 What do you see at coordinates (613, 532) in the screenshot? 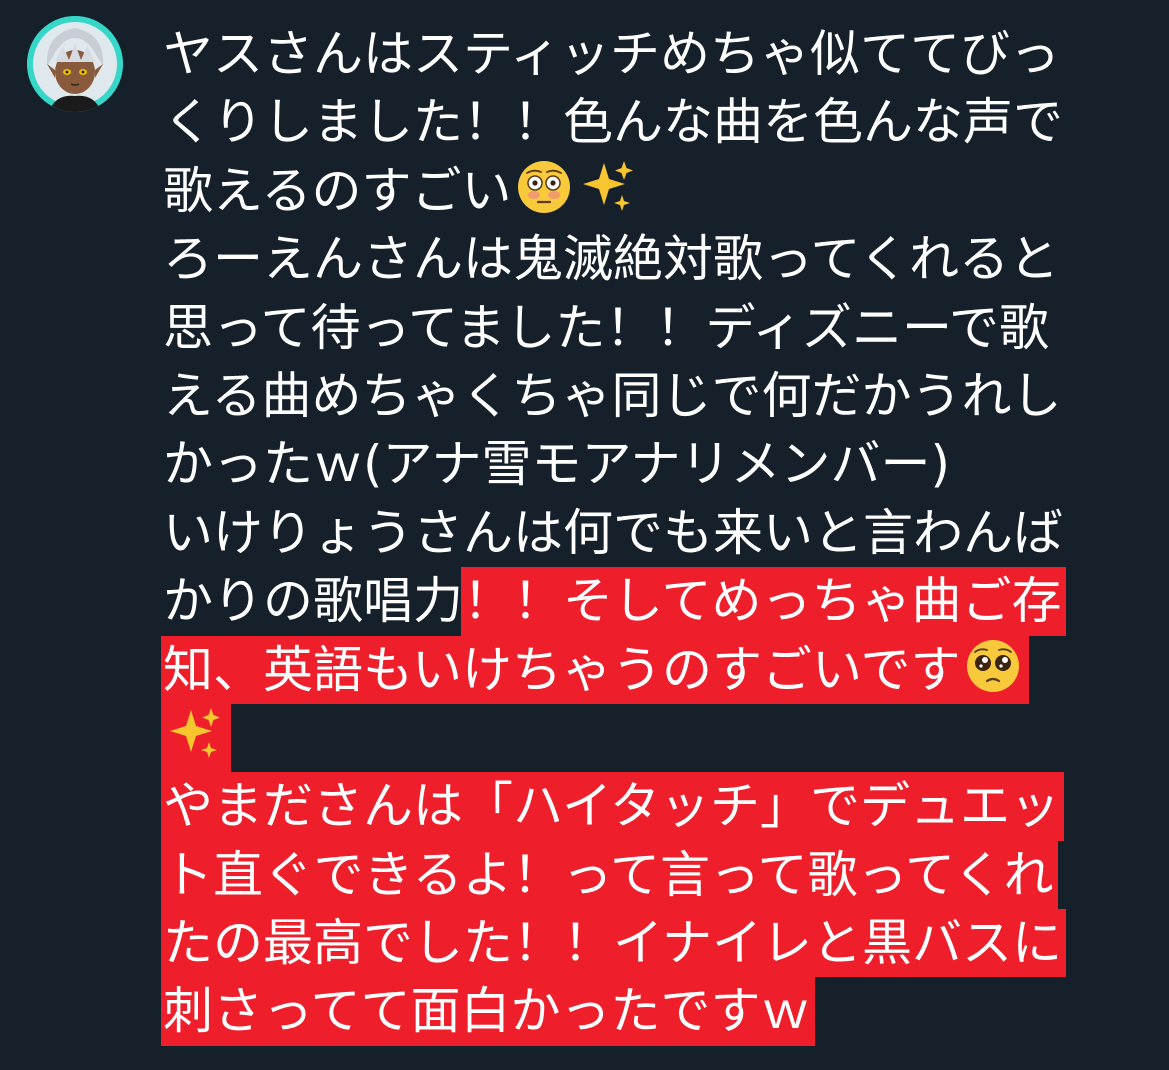
I see `line-text: いけりょうさんは何でも来いと言わんば` at bounding box center [613, 532].